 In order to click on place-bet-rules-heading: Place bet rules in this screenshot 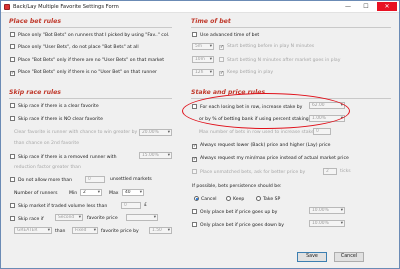, I will do `click(35, 21)`.